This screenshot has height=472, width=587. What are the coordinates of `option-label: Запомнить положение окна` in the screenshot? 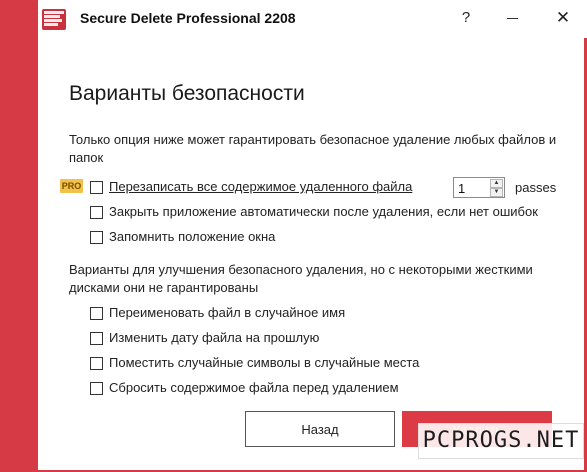 It's located at (192, 237).